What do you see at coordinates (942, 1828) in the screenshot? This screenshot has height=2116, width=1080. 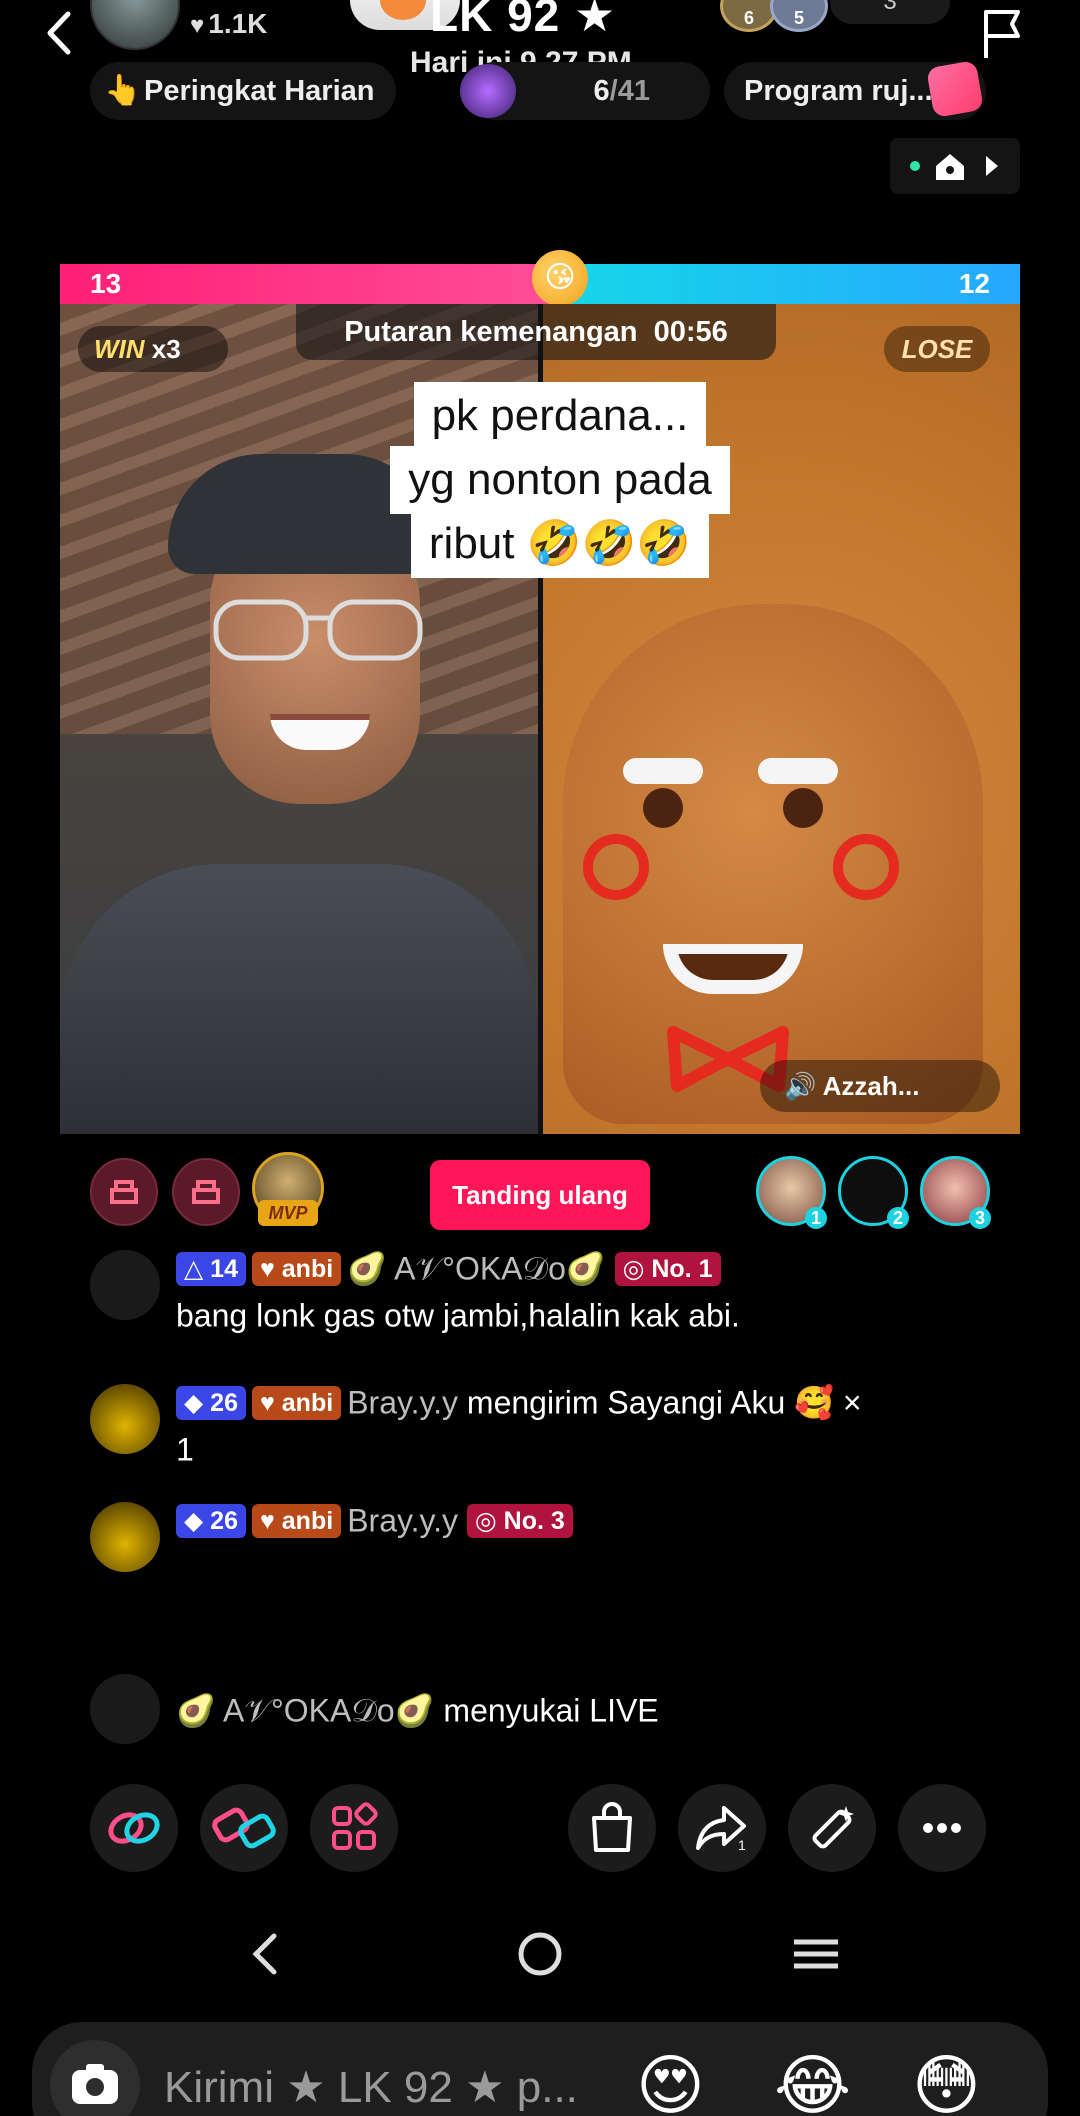 I see `more-icon` at bounding box center [942, 1828].